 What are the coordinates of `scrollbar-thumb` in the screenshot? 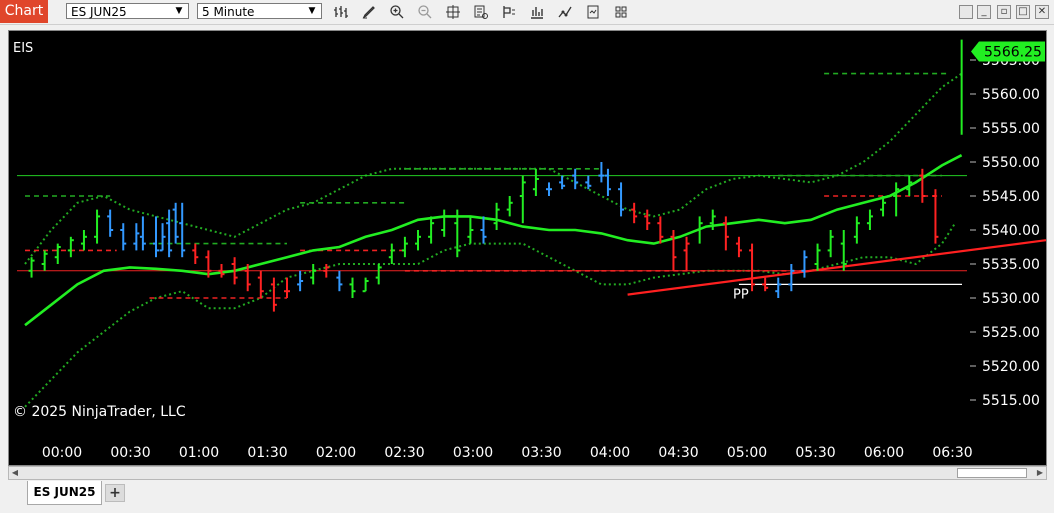 It's located at (992, 473).